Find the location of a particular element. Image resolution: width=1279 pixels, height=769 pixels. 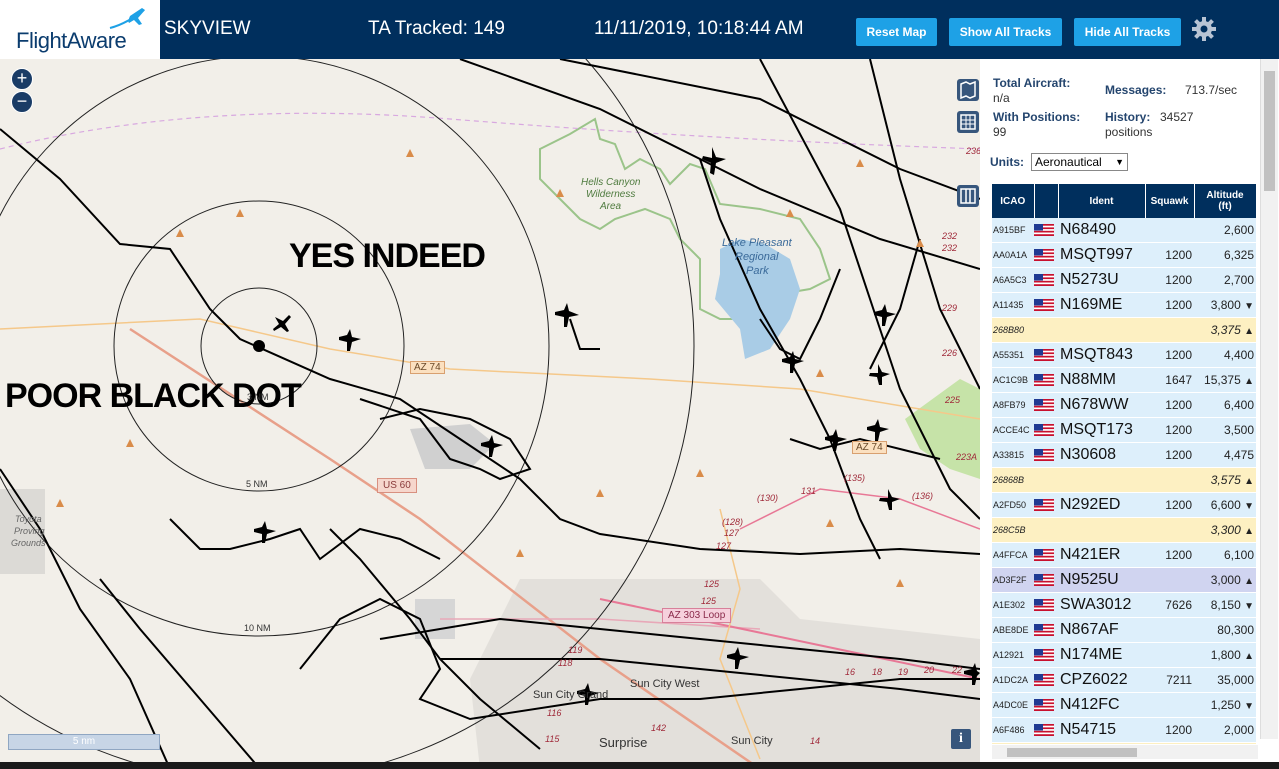

flightaware-logo: FlightAware is located at coordinates (80, 29).